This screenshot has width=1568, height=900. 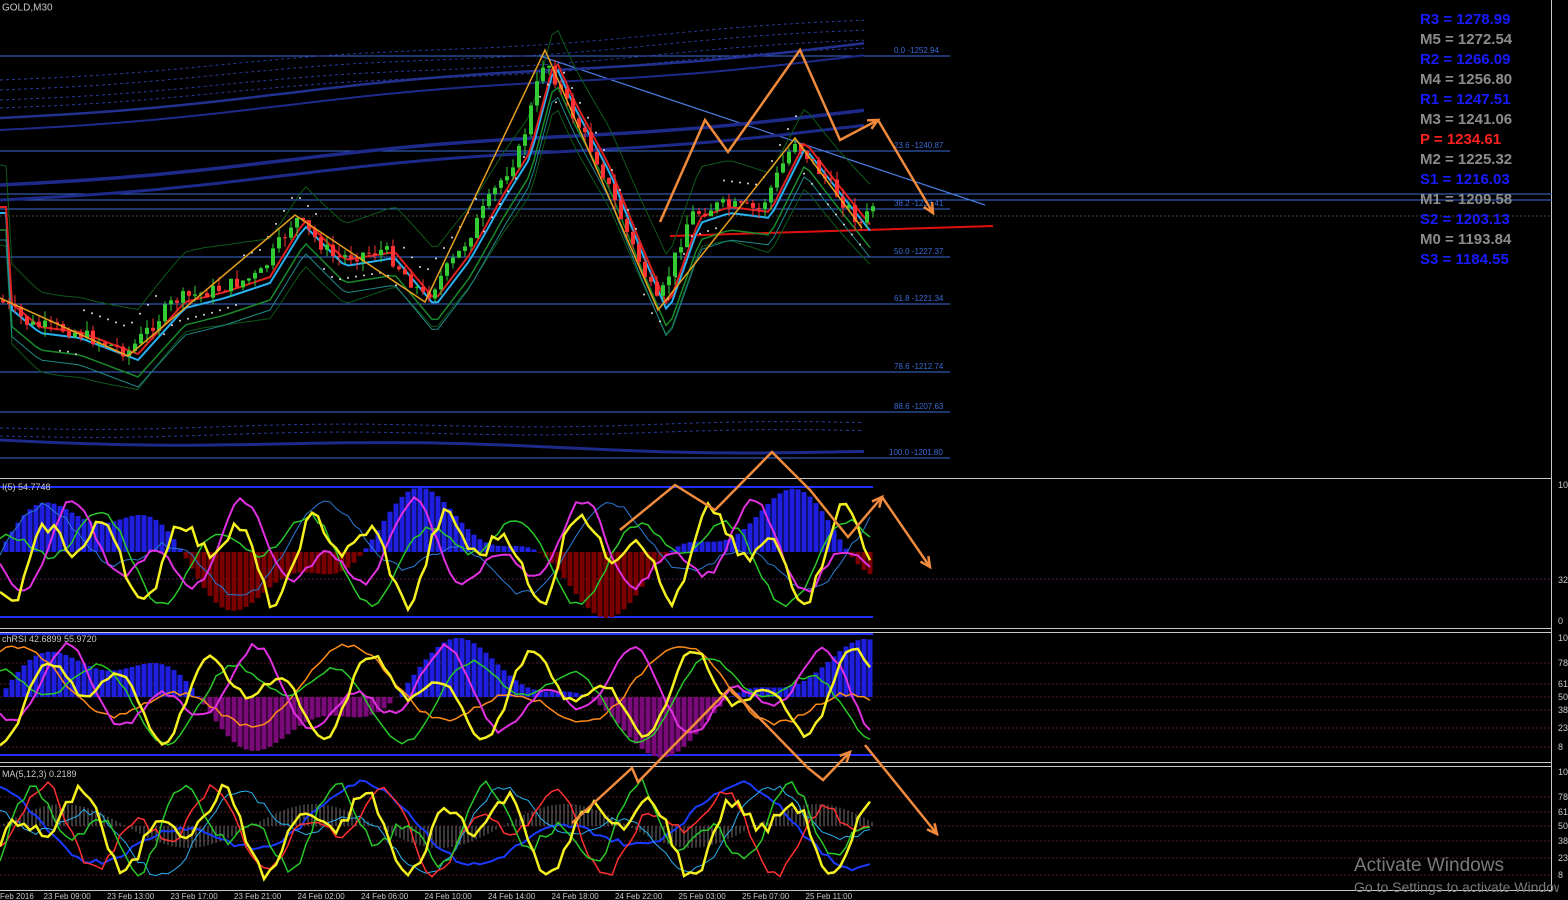 I want to click on time-axis-label: 23 Feb 09:00, so click(x=68, y=896).